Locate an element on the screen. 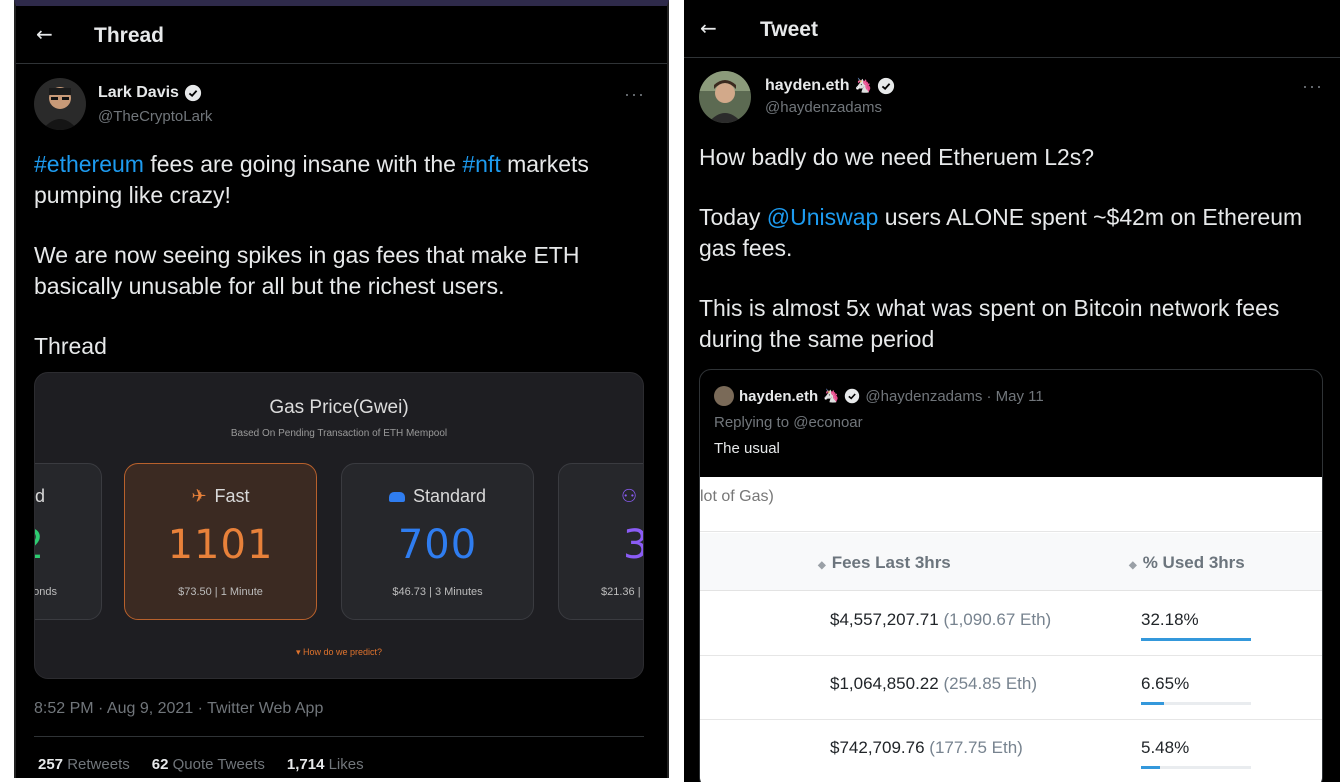  page-title: Tweet is located at coordinates (789, 29).